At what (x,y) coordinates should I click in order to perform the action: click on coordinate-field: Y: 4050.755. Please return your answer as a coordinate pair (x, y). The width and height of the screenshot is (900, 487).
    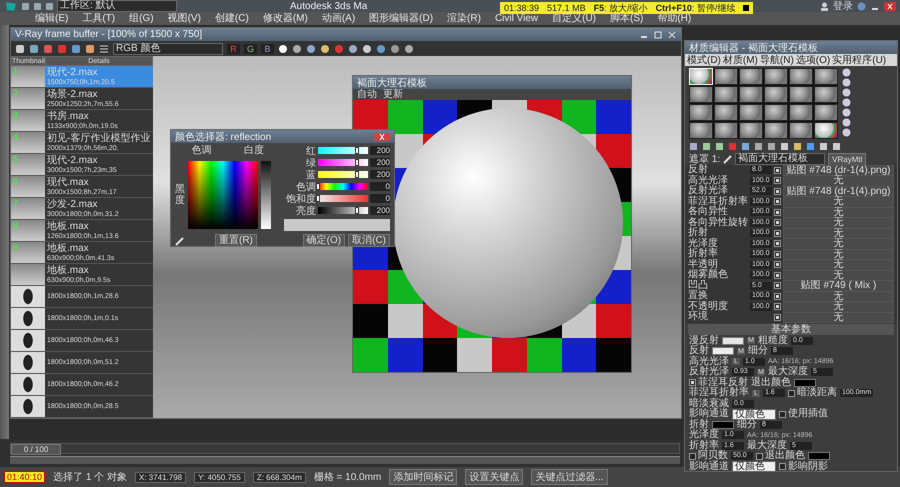
    Looking at the image, I should click on (219, 477).